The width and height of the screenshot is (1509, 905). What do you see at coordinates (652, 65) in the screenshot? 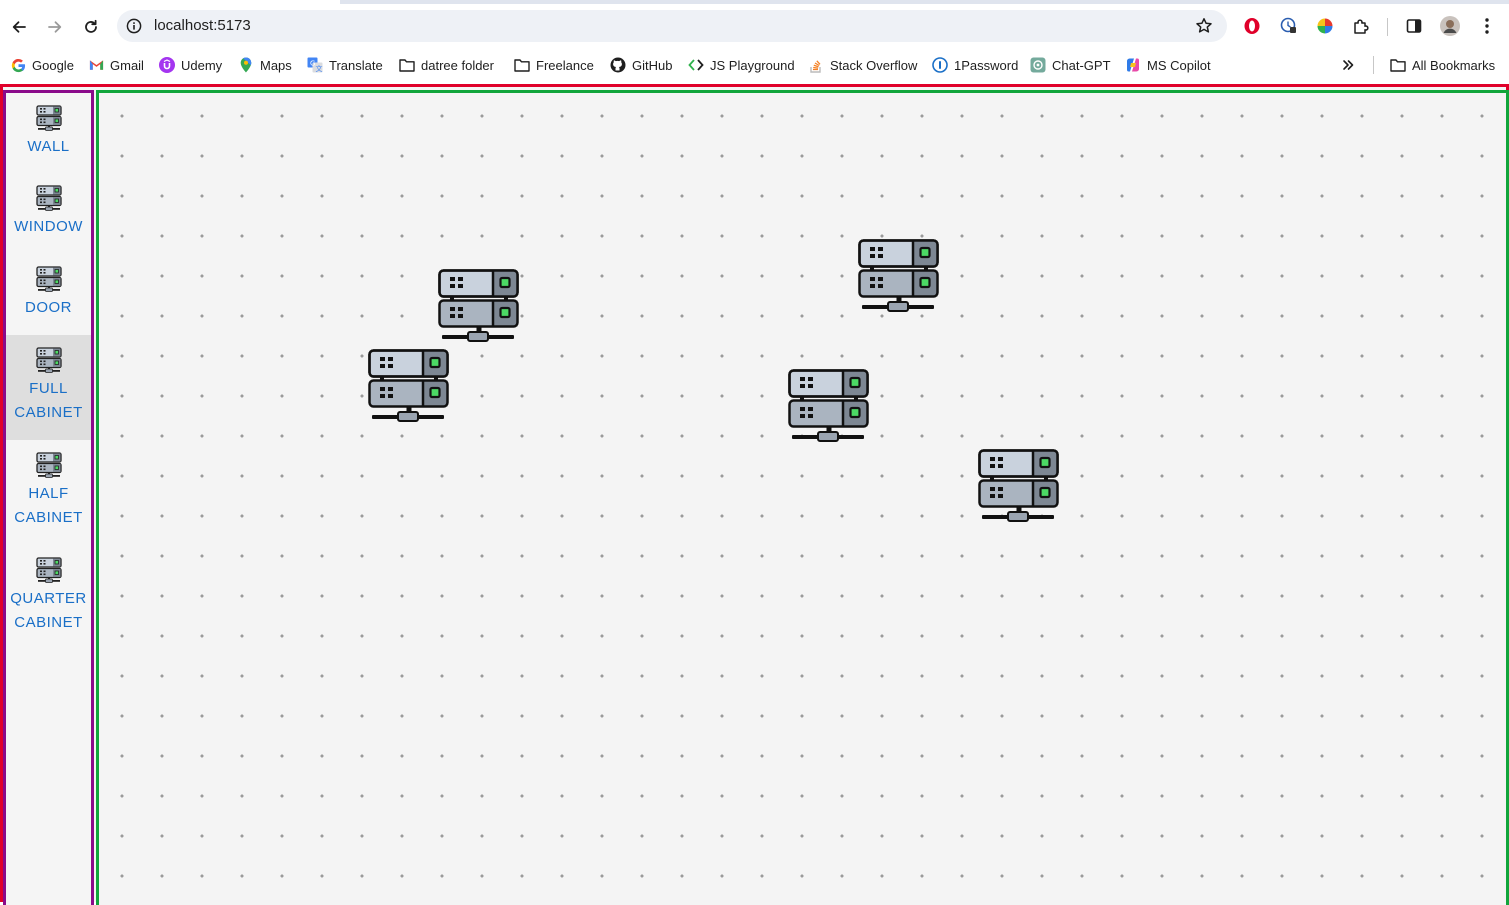
I see `bookmark-label: GitHub` at bounding box center [652, 65].